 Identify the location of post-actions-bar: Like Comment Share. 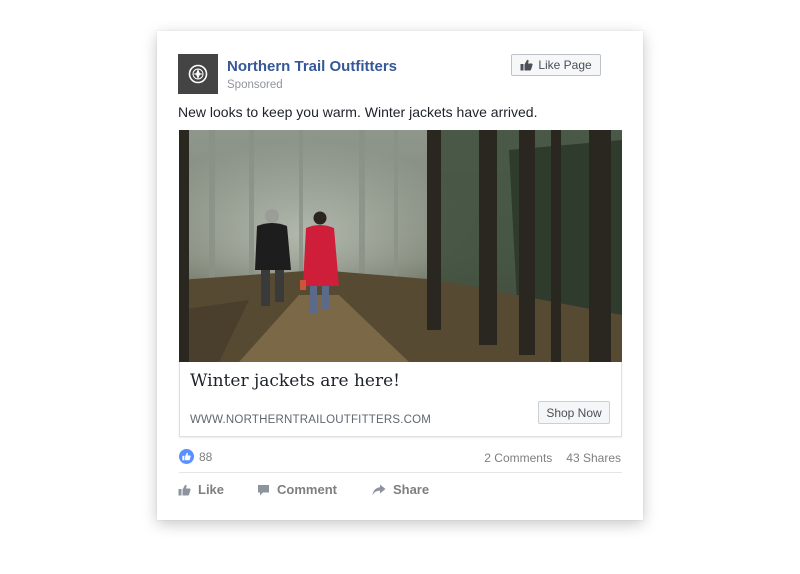
(303, 489).